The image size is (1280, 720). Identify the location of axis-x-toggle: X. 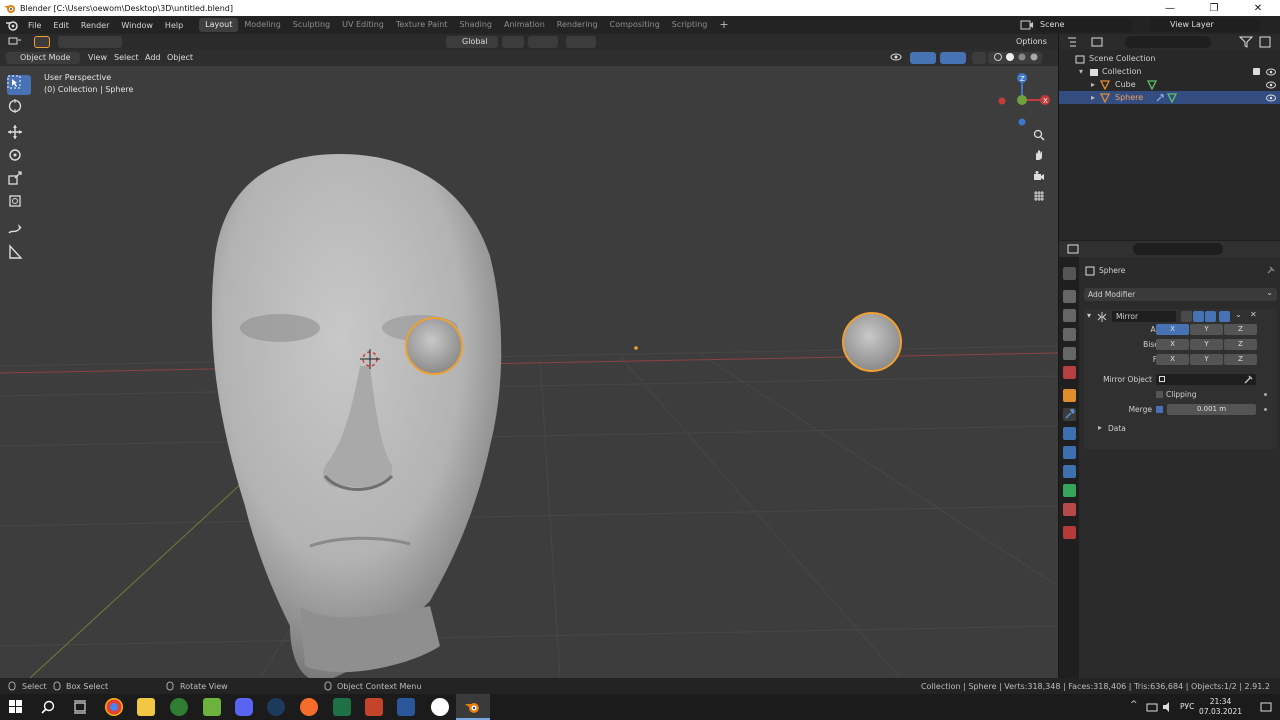
(1172, 329).